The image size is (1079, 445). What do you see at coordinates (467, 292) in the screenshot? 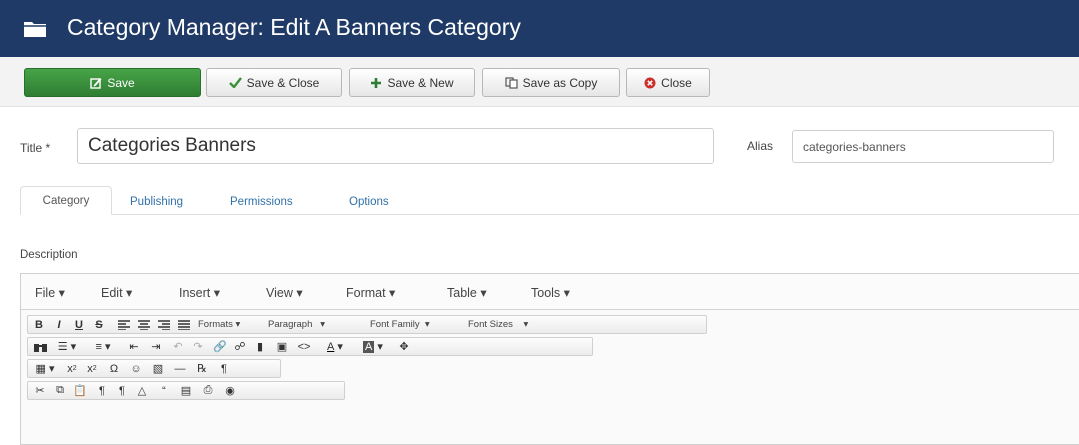
I see `menu-table: Table ▾` at bounding box center [467, 292].